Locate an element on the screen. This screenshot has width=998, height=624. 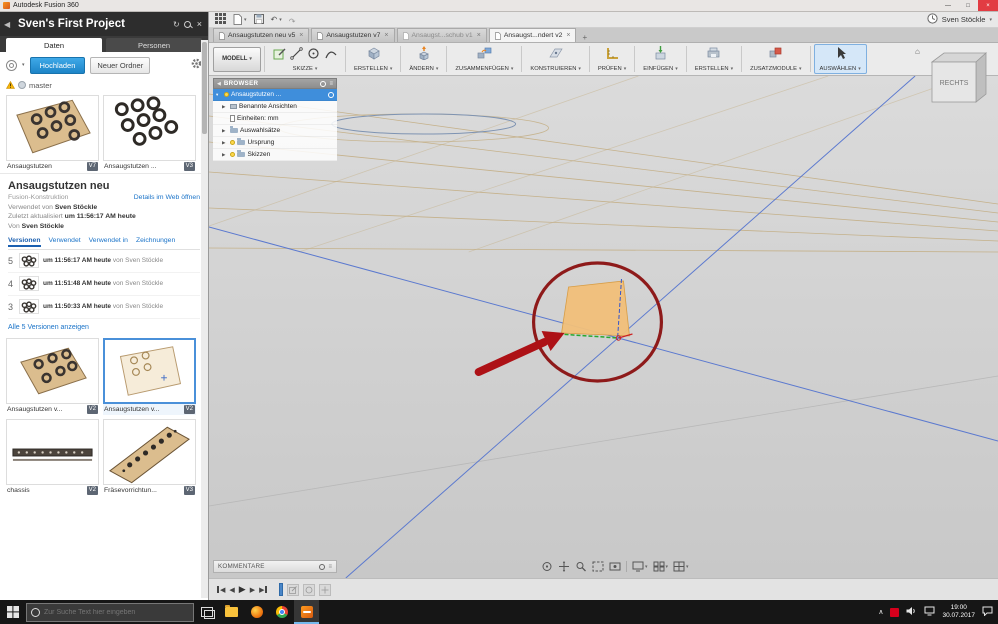
firefox-button is located at coordinates (256, 612).